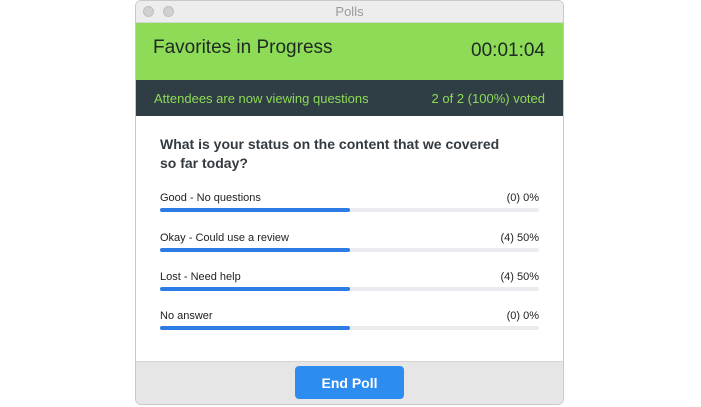 This screenshot has width=701, height=407. What do you see at coordinates (243, 47) in the screenshot?
I see `poll-name: Favorites in Progress` at bounding box center [243, 47].